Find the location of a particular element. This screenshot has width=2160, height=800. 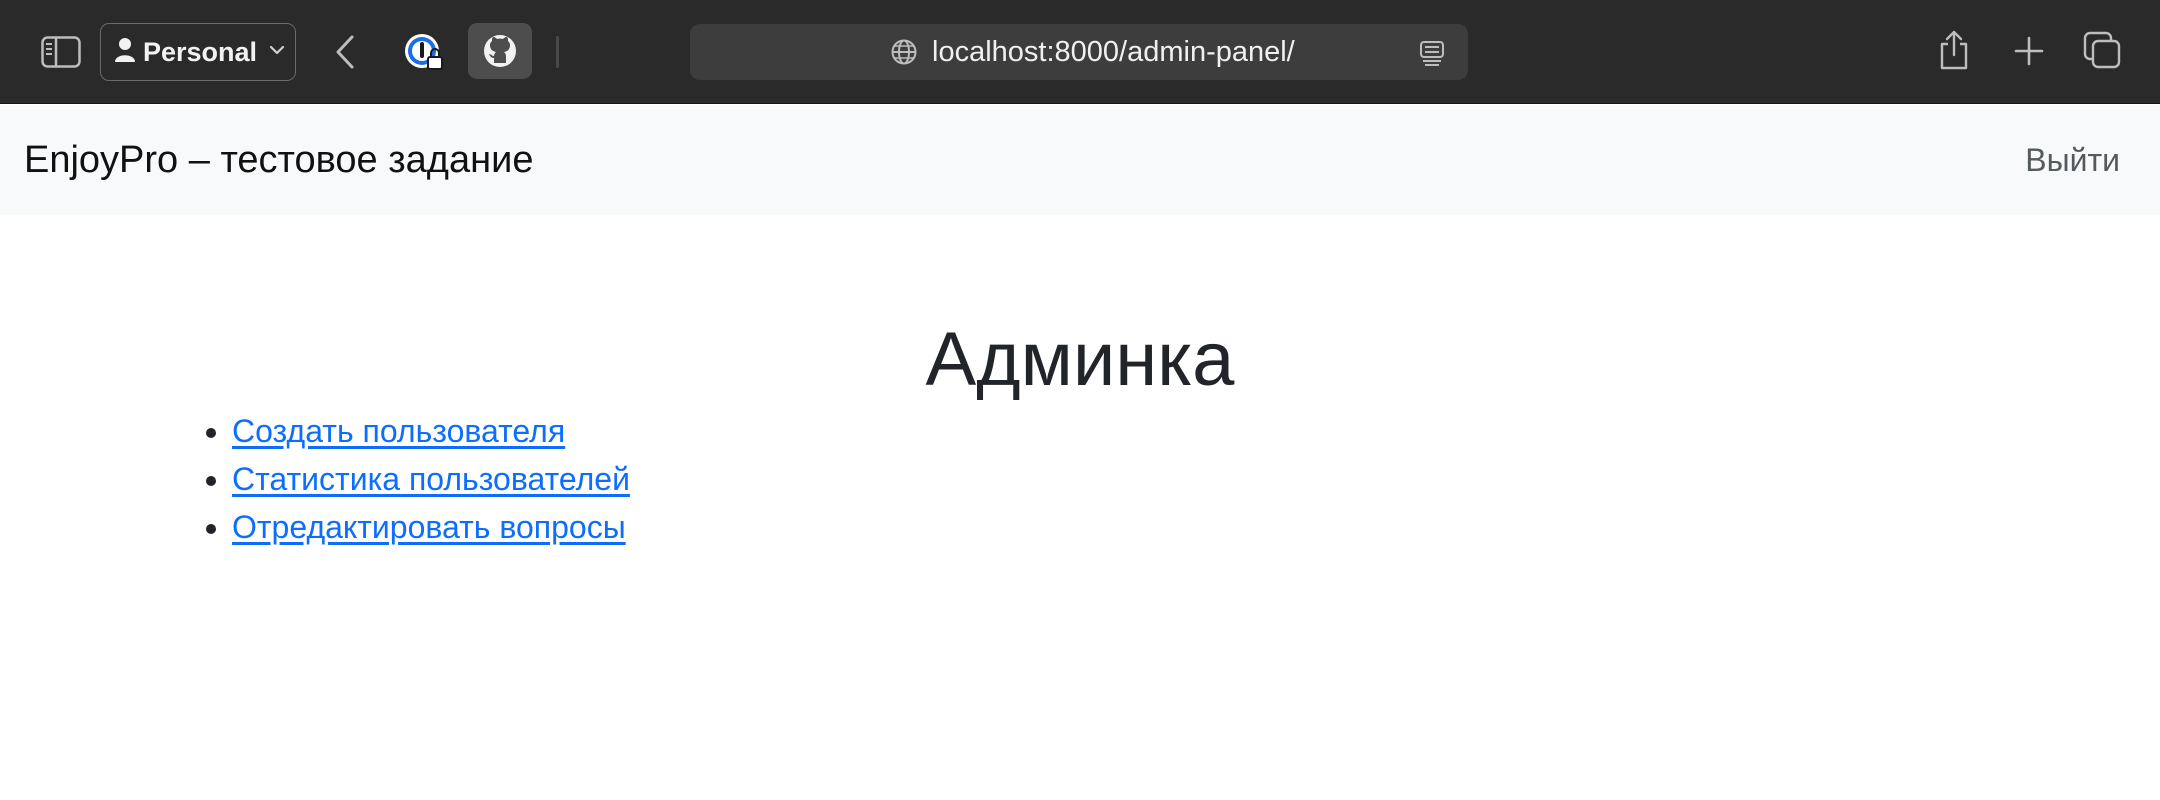

chevron-down-icon is located at coordinates (277, 52).